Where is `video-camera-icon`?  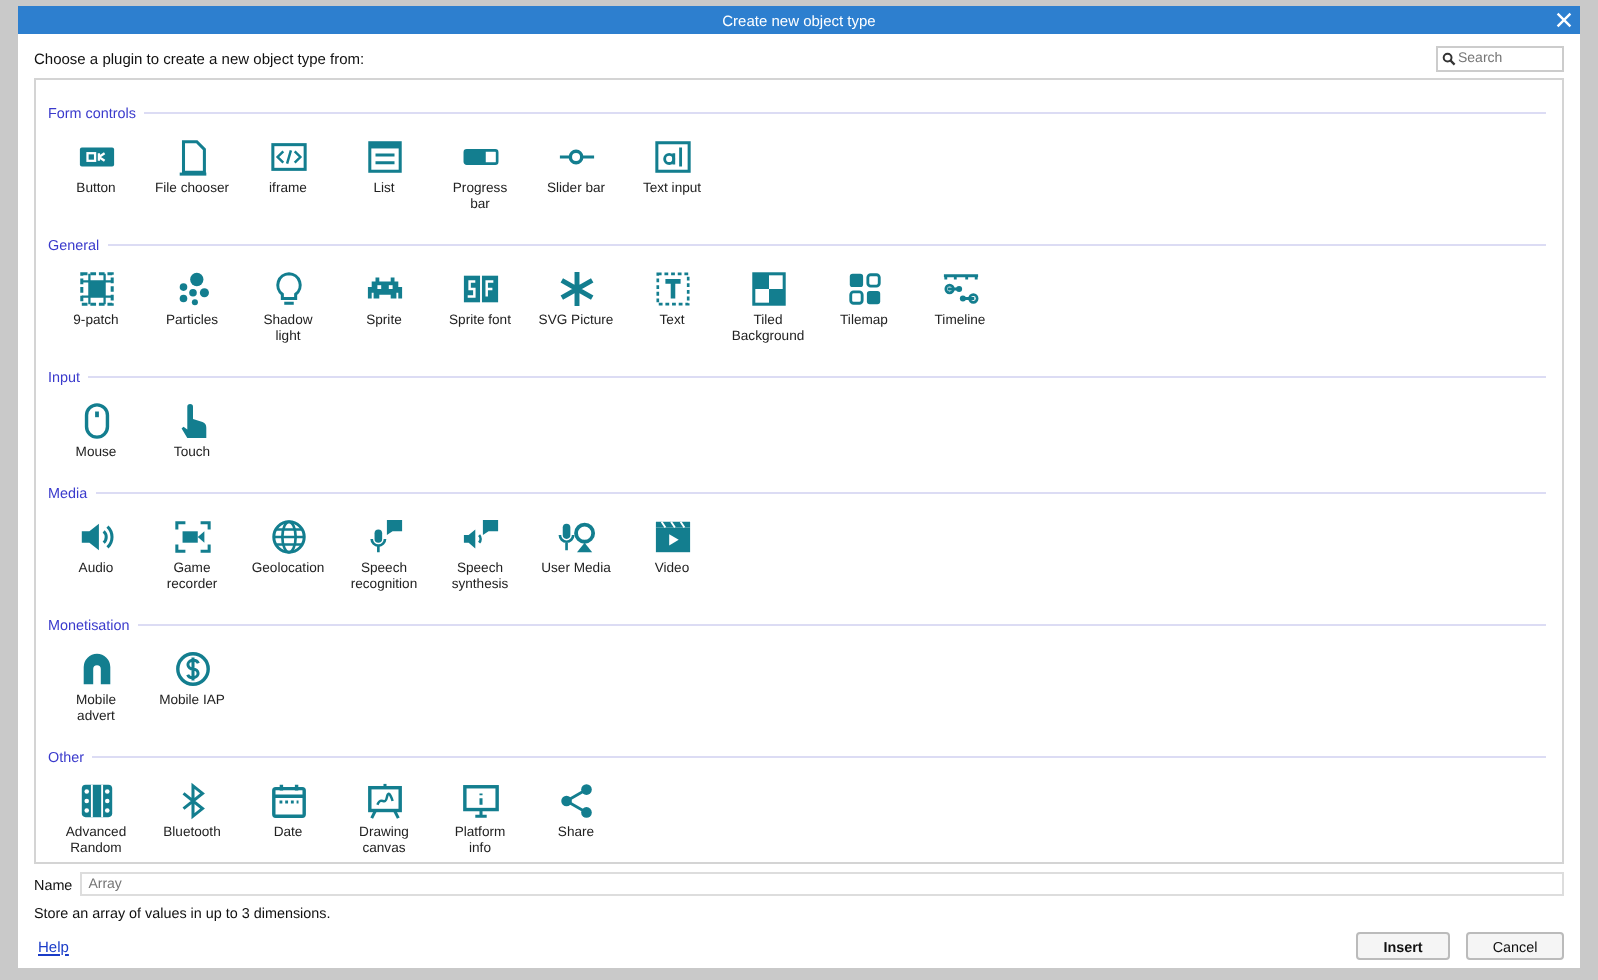
video-camera-icon is located at coordinates (192, 537).